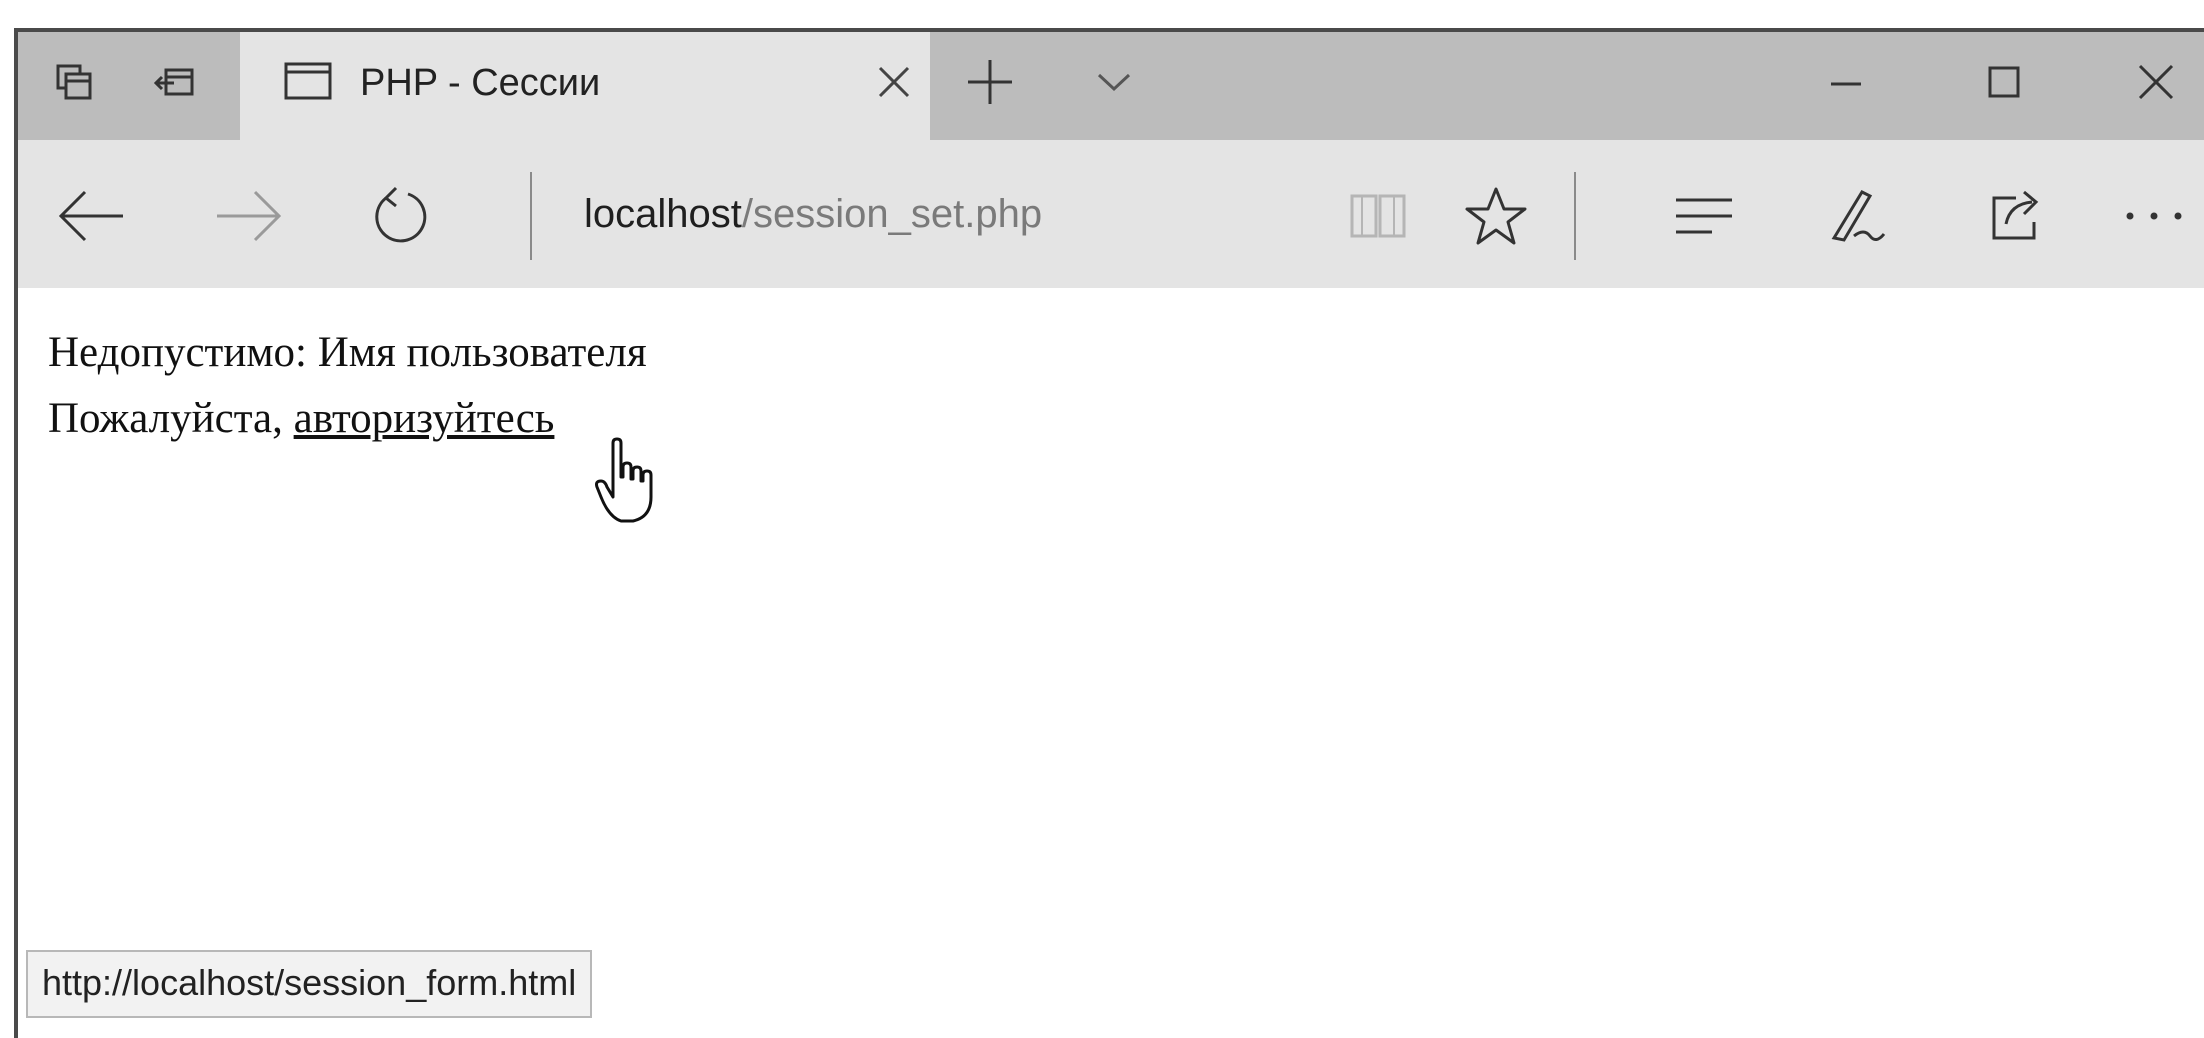 This screenshot has height=1038, width=2204. Describe the element at coordinates (480, 83) in the screenshot. I see `tab-title: PHP - Сессии` at that location.